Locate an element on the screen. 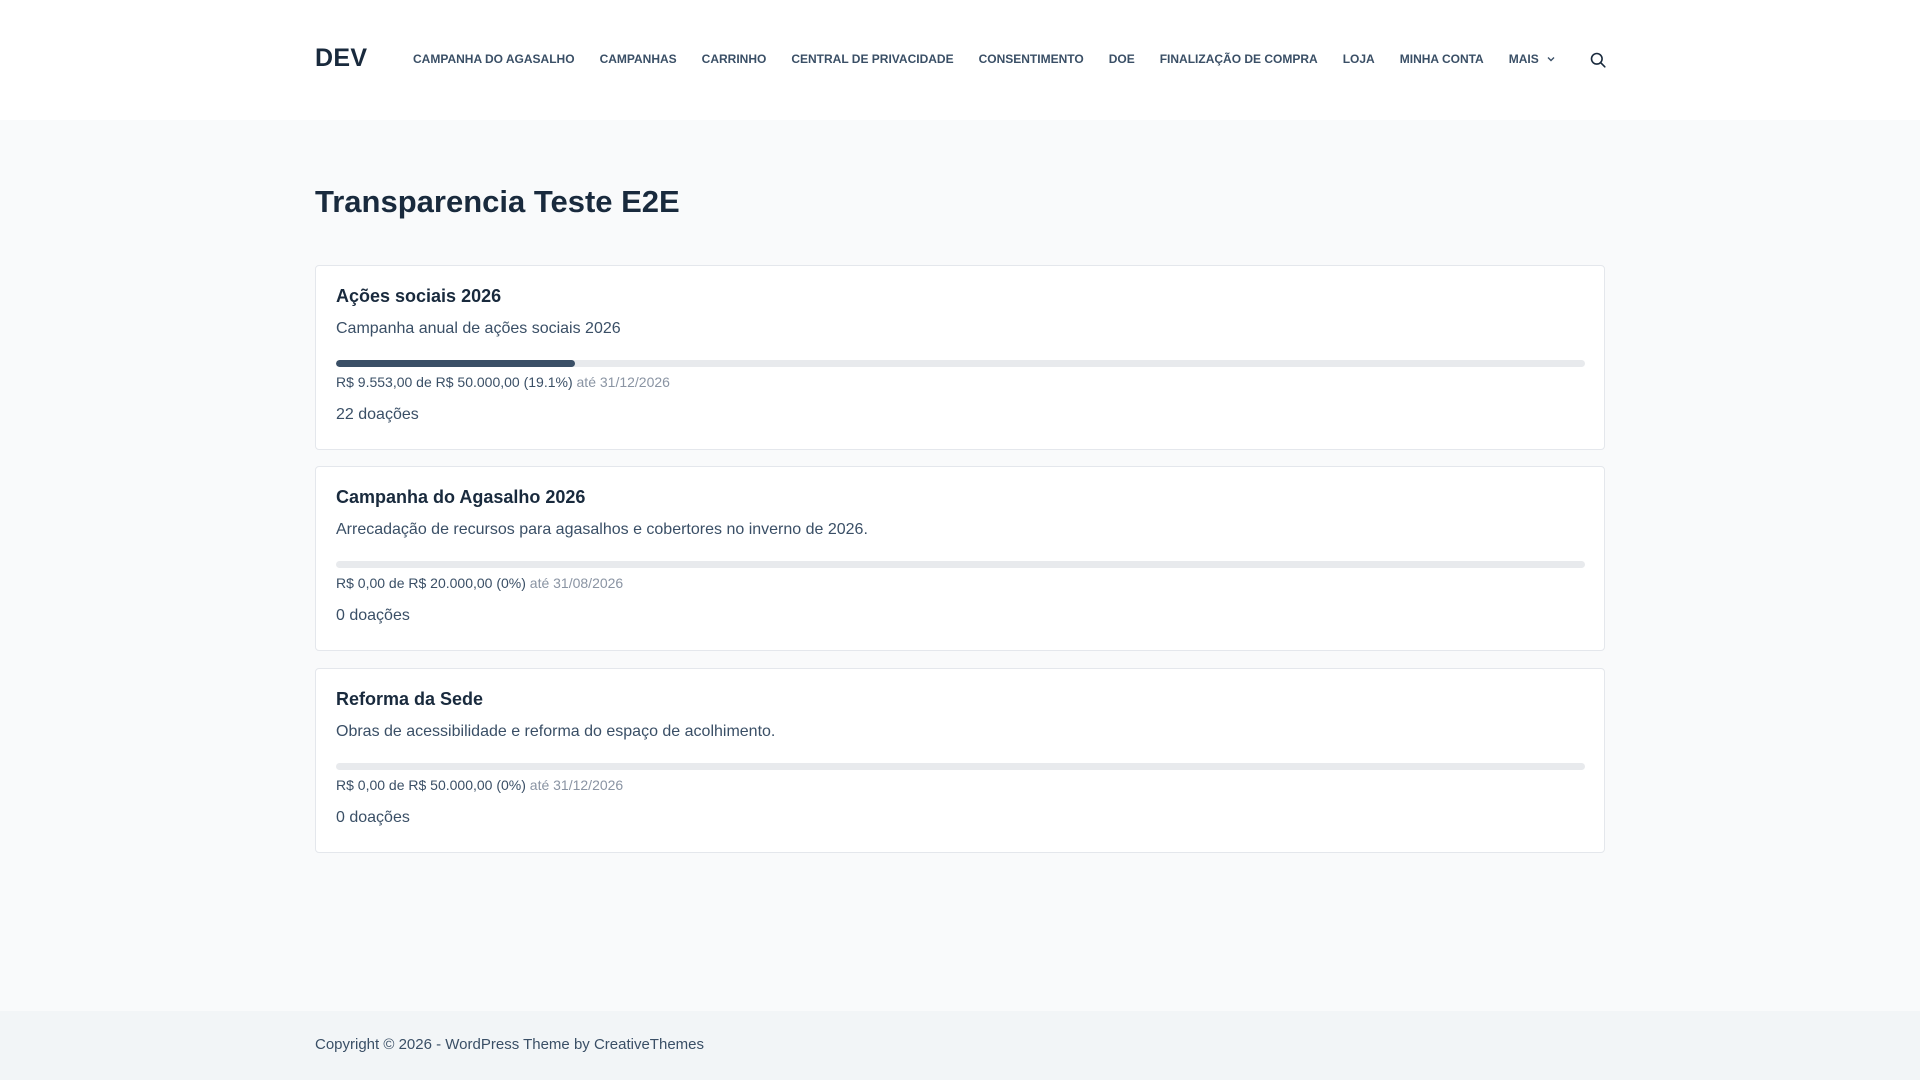  nav-item-consentimento: CONSENTIMENTO is located at coordinates (1031, 59).